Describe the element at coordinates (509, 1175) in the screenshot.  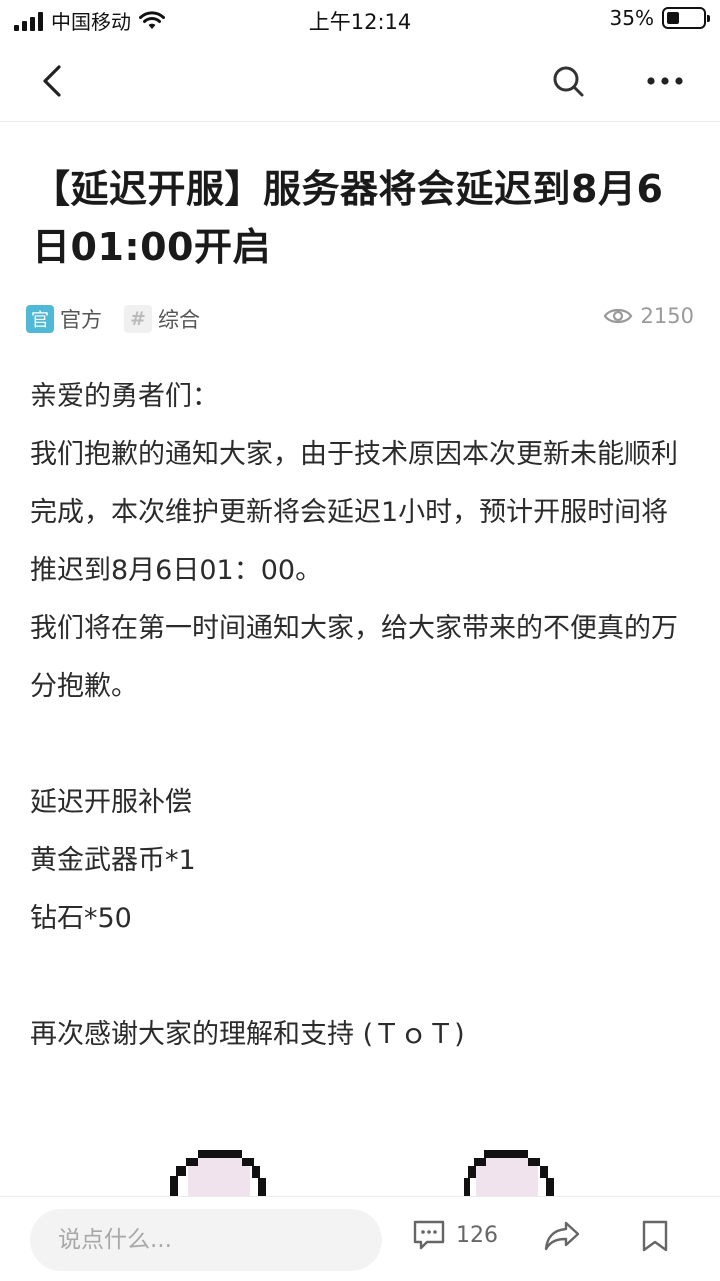
I see `pixel-face-right-image` at that location.